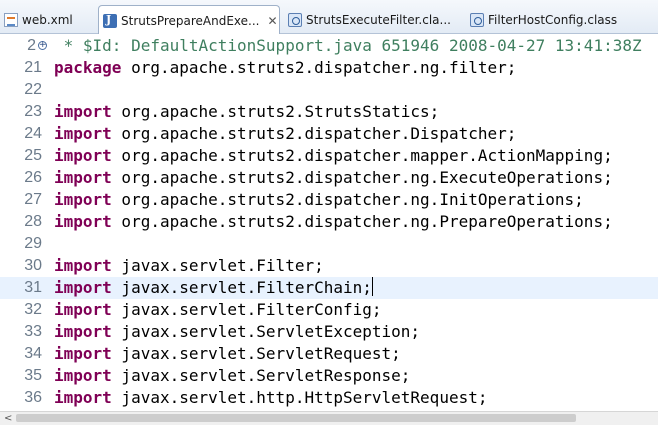 The image size is (658, 425). I want to click on code-line: 33 import javax.servlet.ServletException;, so click(329, 332).